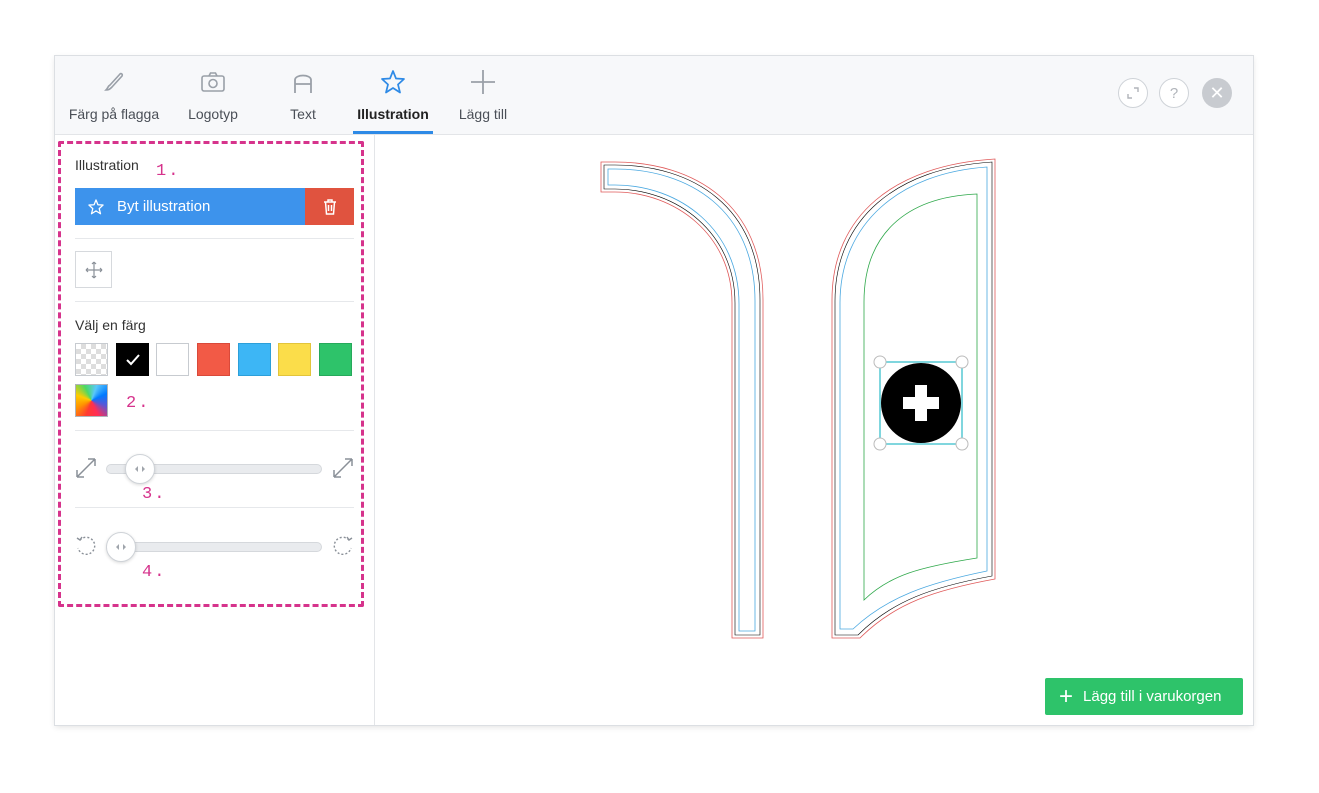 The width and height of the screenshot is (1319, 793). I want to click on cart-button-label: Lägg till i varukorgen, so click(1152, 696).